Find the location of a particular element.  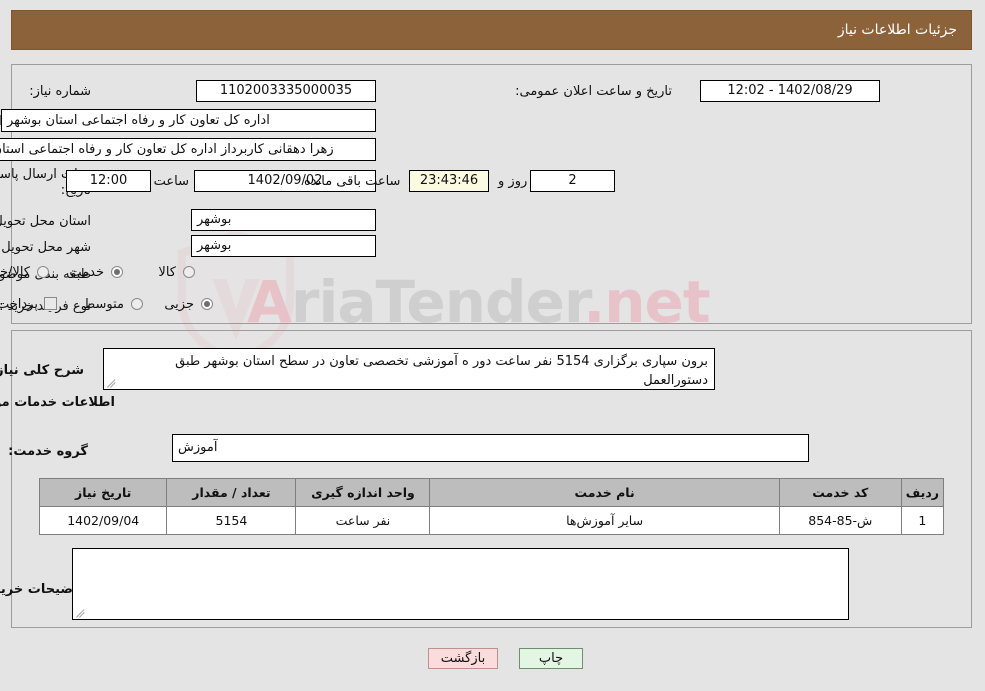

cell-service-name: سایر آموزش‌ها is located at coordinates (605, 520).